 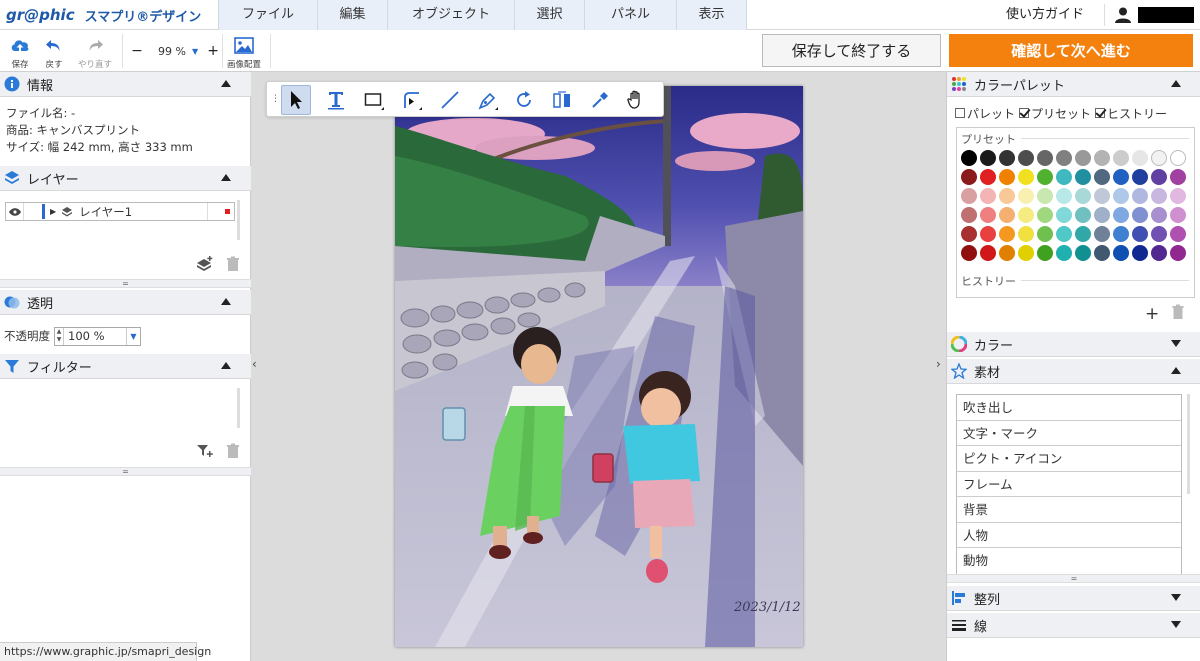 What do you see at coordinates (133, 336) in the screenshot?
I see `opacity-dropdown-icon: ▼` at bounding box center [133, 336].